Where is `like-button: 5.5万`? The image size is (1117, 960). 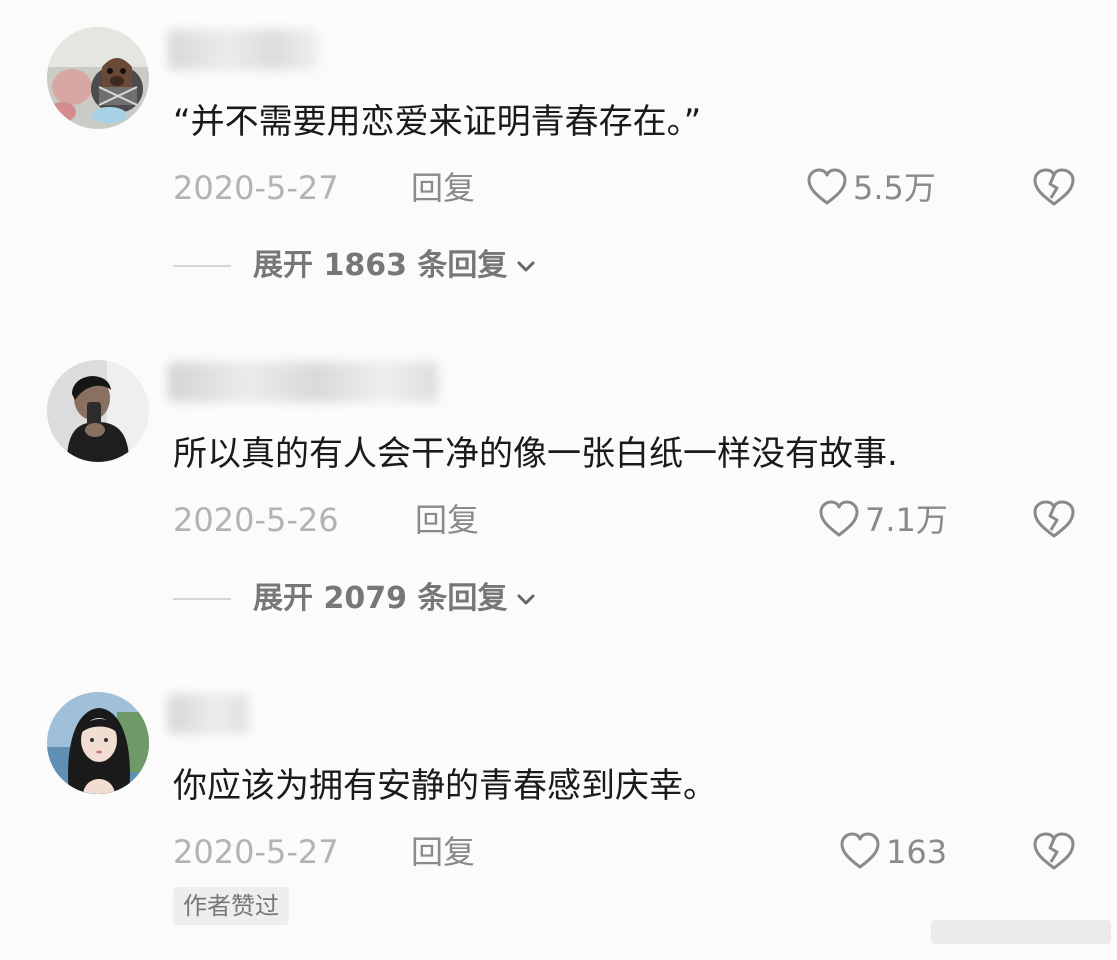
like-button: 5.5万 is located at coordinates (870, 188).